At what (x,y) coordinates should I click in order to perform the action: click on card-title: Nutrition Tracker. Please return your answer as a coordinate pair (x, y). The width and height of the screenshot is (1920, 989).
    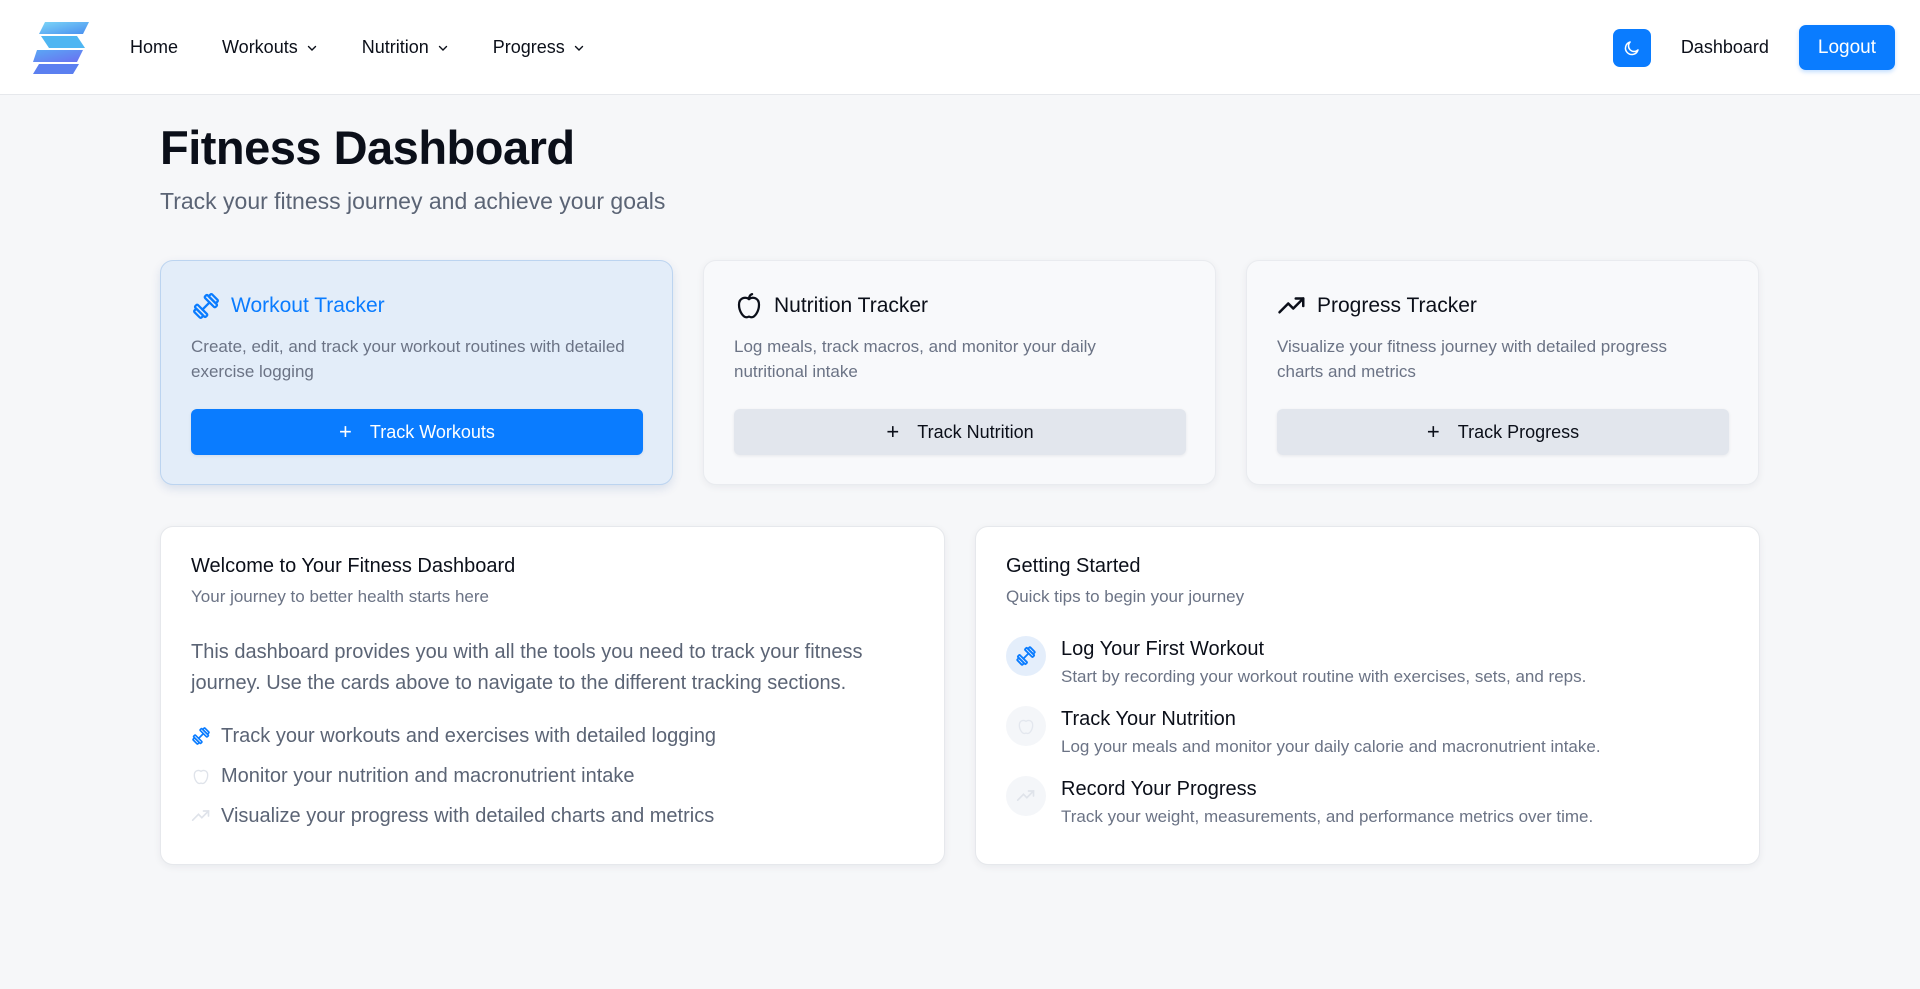
    Looking at the image, I should click on (851, 305).